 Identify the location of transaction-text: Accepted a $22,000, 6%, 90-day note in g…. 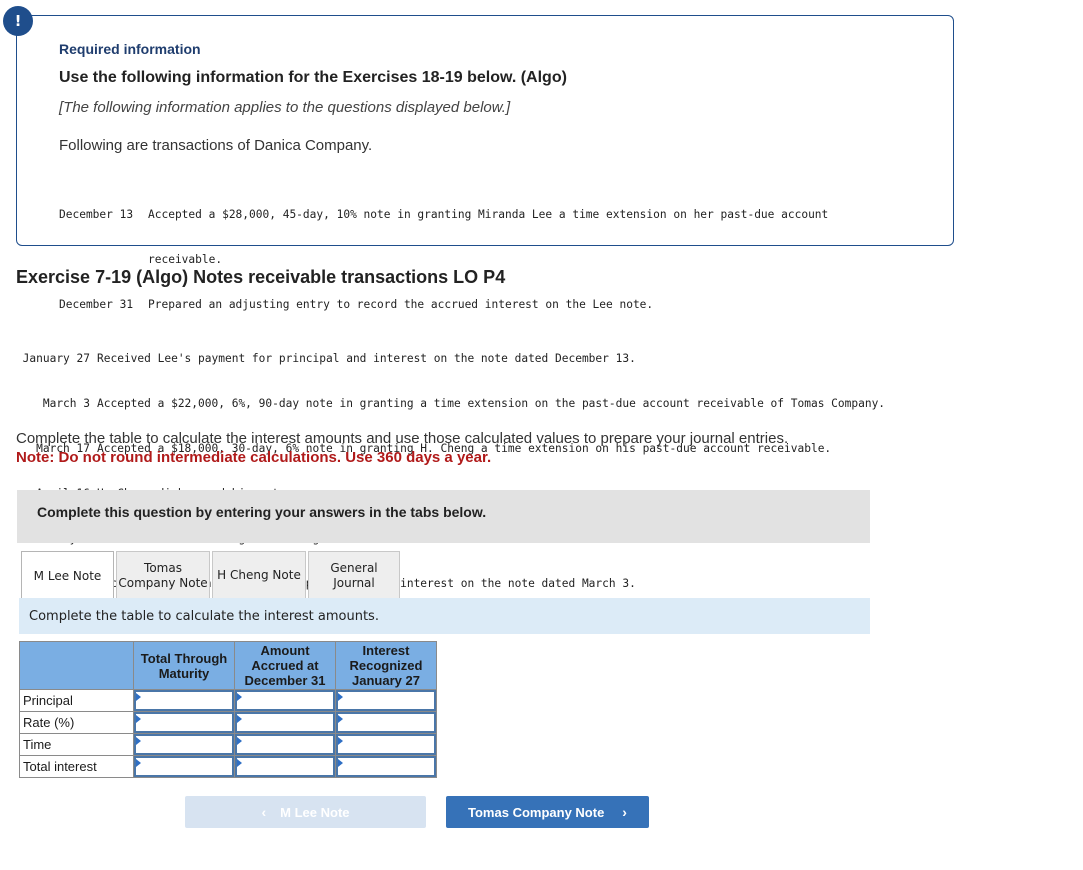
(491, 403).